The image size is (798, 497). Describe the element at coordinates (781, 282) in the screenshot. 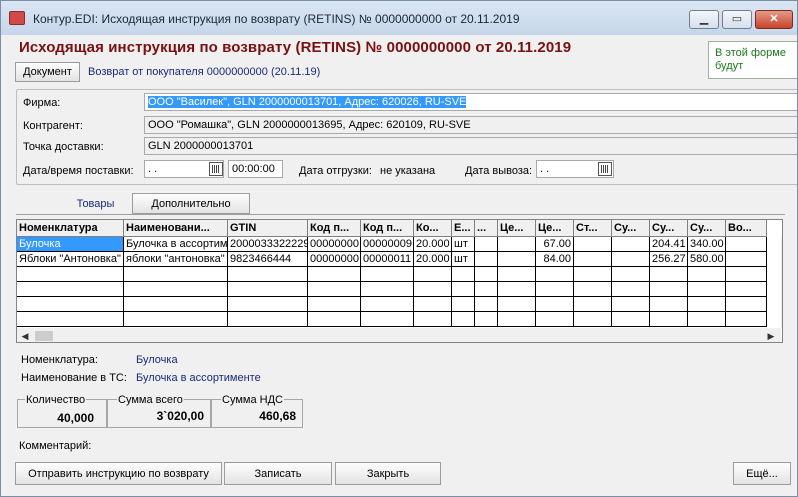

I see `vertical-scrollbar: ▲ ▼` at that location.